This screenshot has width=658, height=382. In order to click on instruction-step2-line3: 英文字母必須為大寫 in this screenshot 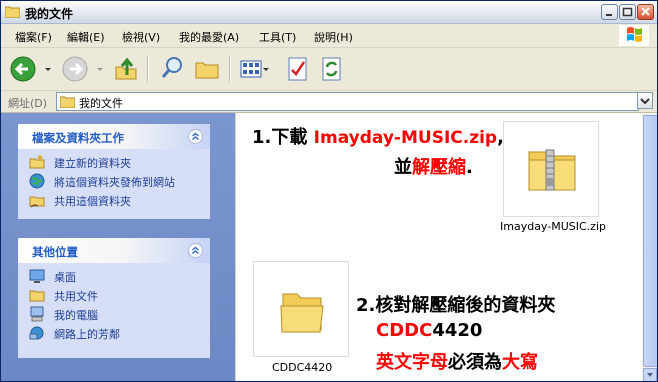, I will do `click(457, 361)`.